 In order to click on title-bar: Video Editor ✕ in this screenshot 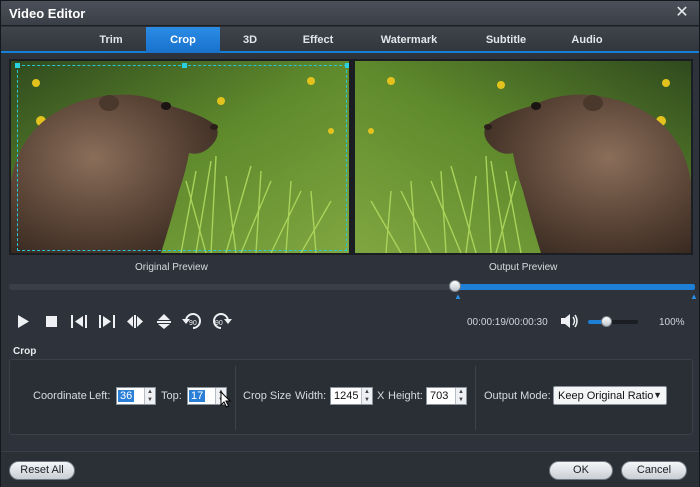, I will do `click(350, 13)`.